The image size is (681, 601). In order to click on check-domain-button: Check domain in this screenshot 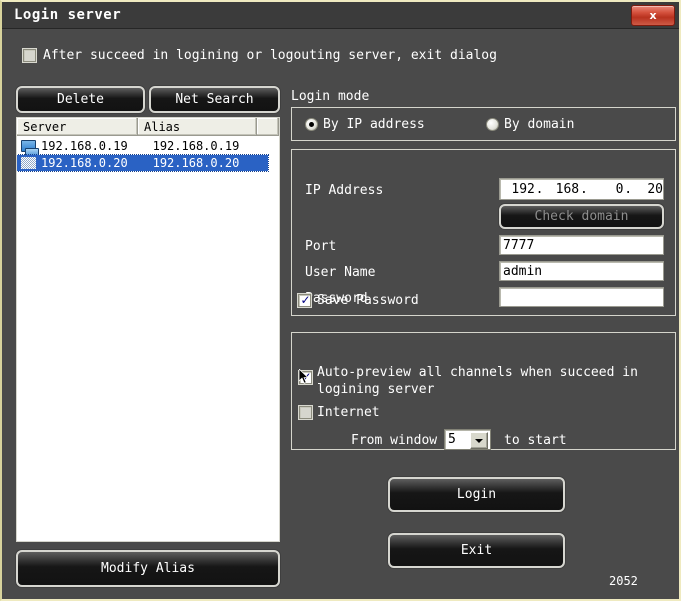, I will do `click(581, 216)`.